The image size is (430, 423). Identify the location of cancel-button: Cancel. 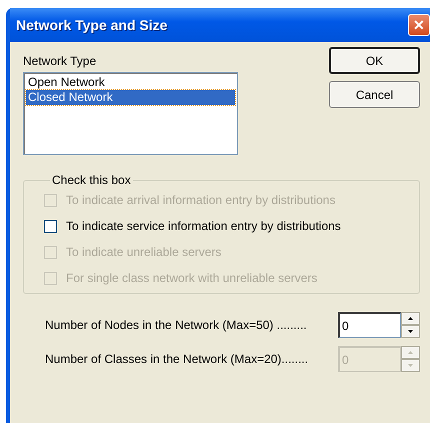
(374, 94).